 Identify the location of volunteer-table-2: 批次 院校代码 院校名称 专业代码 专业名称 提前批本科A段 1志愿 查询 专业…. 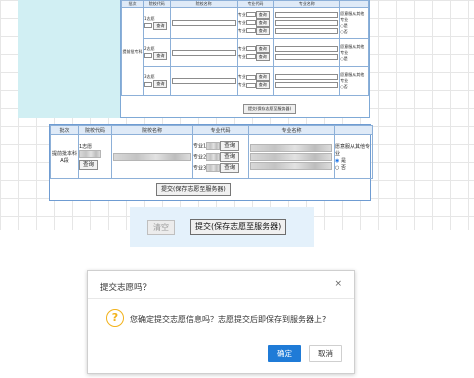
(211, 152).